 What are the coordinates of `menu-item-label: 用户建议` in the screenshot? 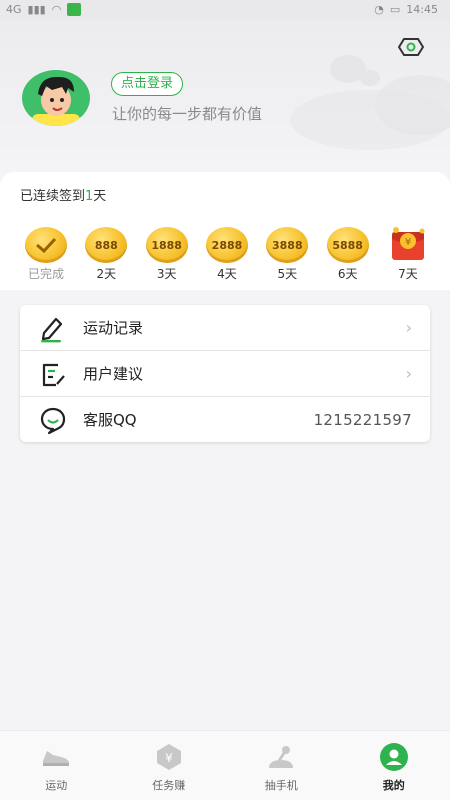 It's located at (113, 374).